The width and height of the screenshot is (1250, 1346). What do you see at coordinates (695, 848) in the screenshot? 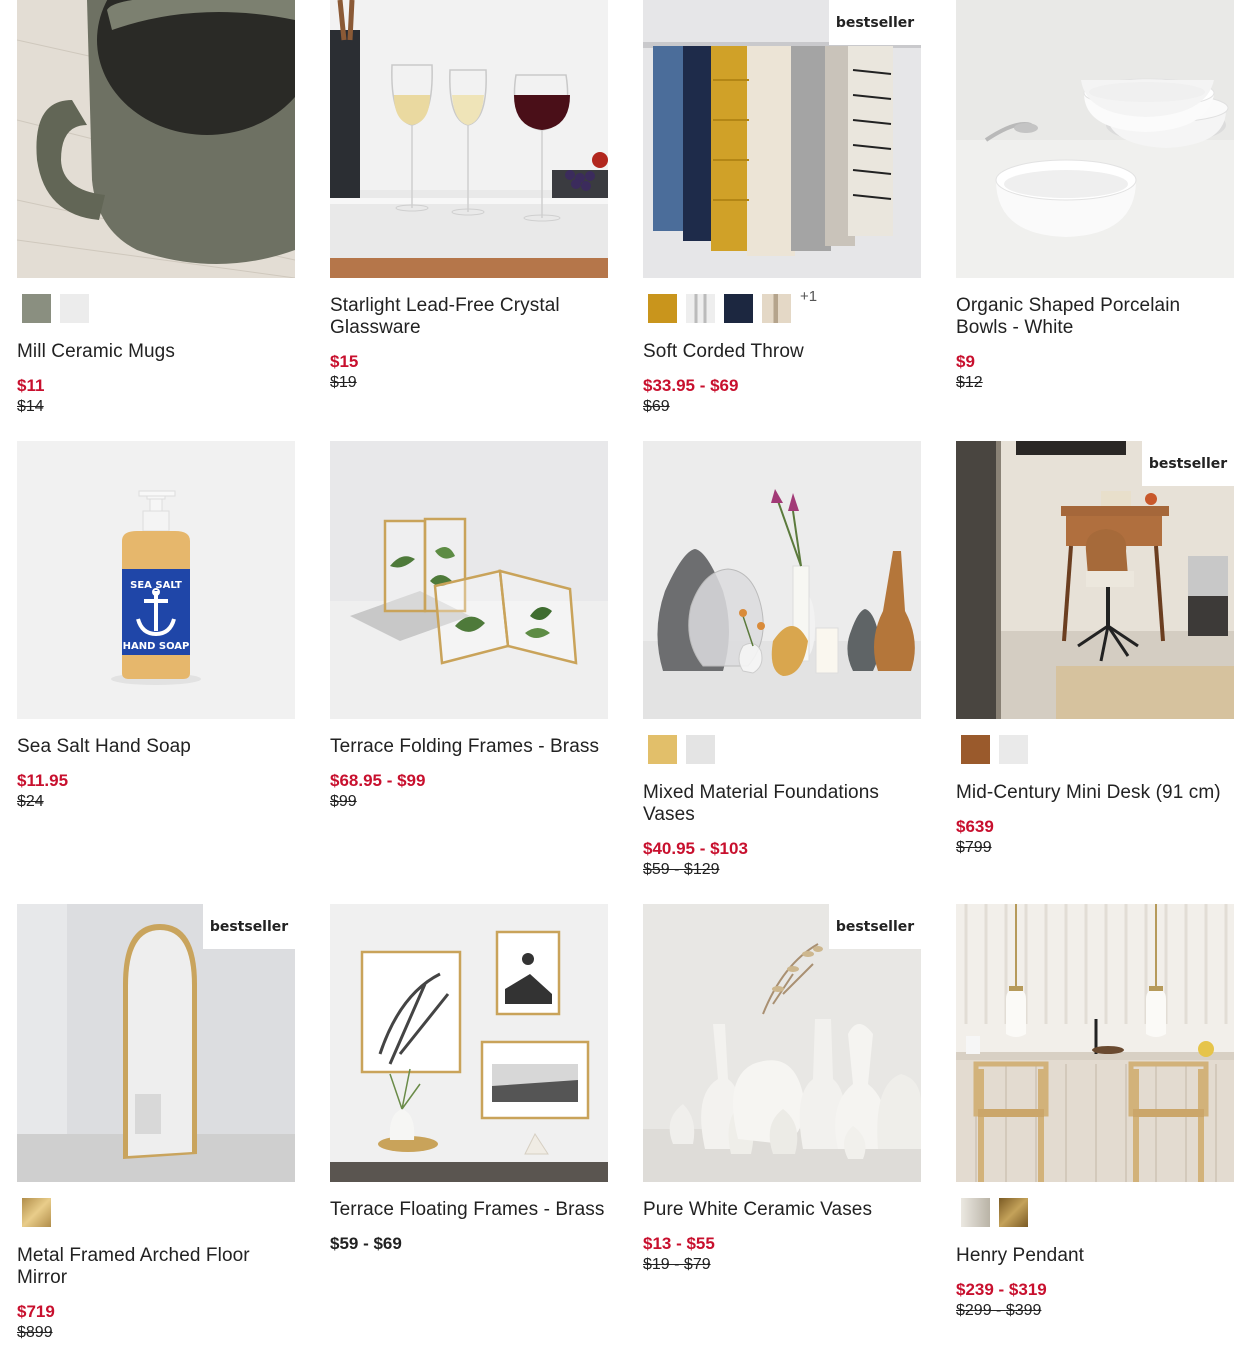
I see `sale-price: $40.95 - $103` at bounding box center [695, 848].